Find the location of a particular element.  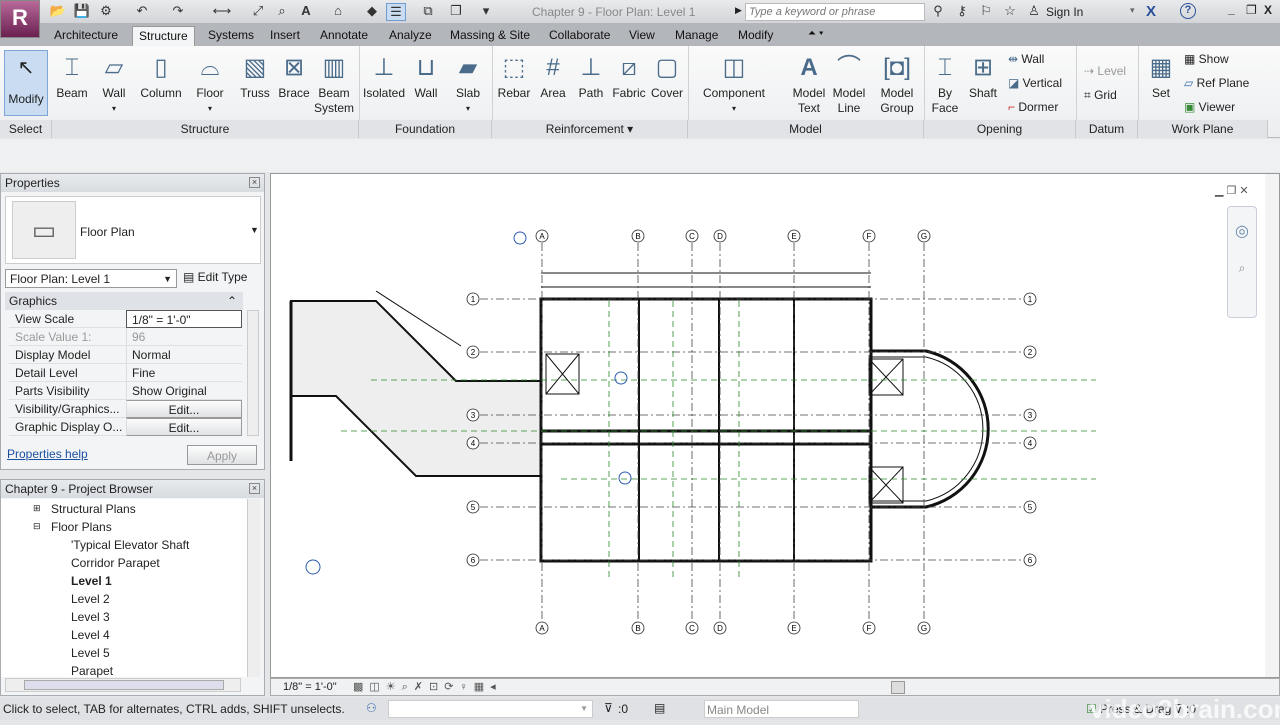

tree-item: Level 2 is located at coordinates (90, 599).